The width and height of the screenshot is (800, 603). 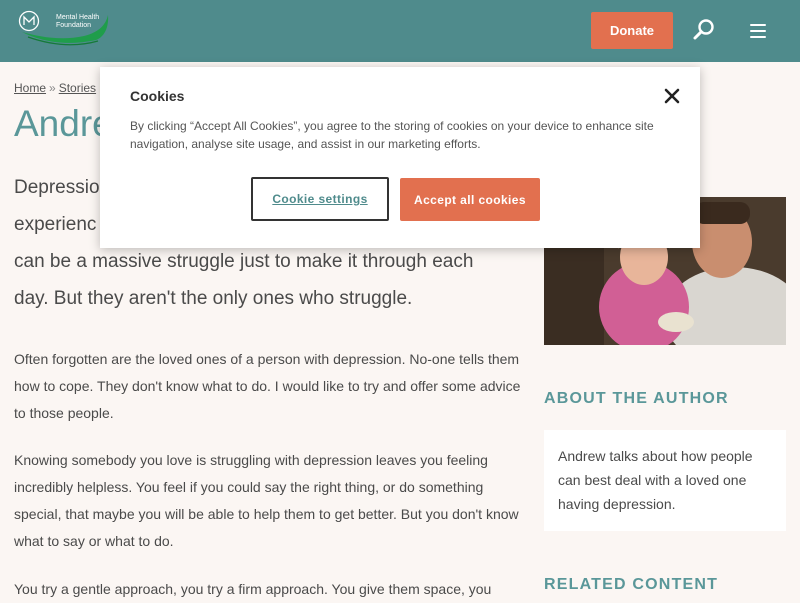 What do you see at coordinates (631, 584) in the screenshot?
I see `related-content-heading: RELATED CONTENT` at bounding box center [631, 584].